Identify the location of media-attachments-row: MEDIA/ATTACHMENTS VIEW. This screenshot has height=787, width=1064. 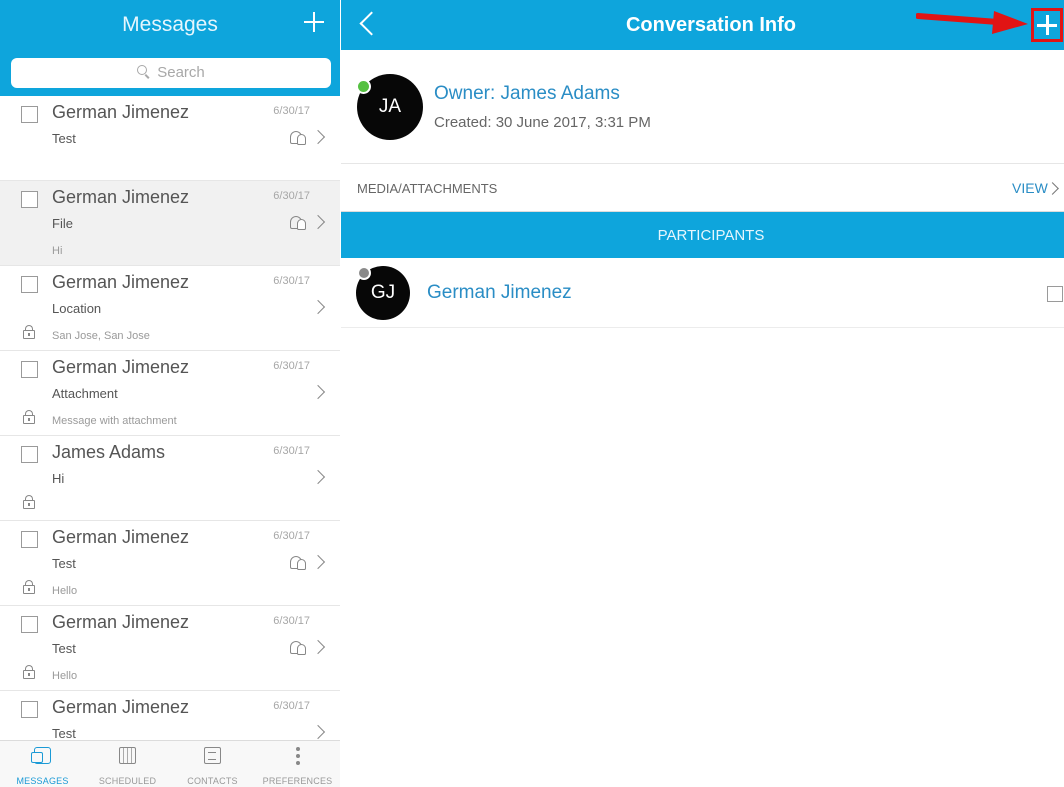
(702, 188).